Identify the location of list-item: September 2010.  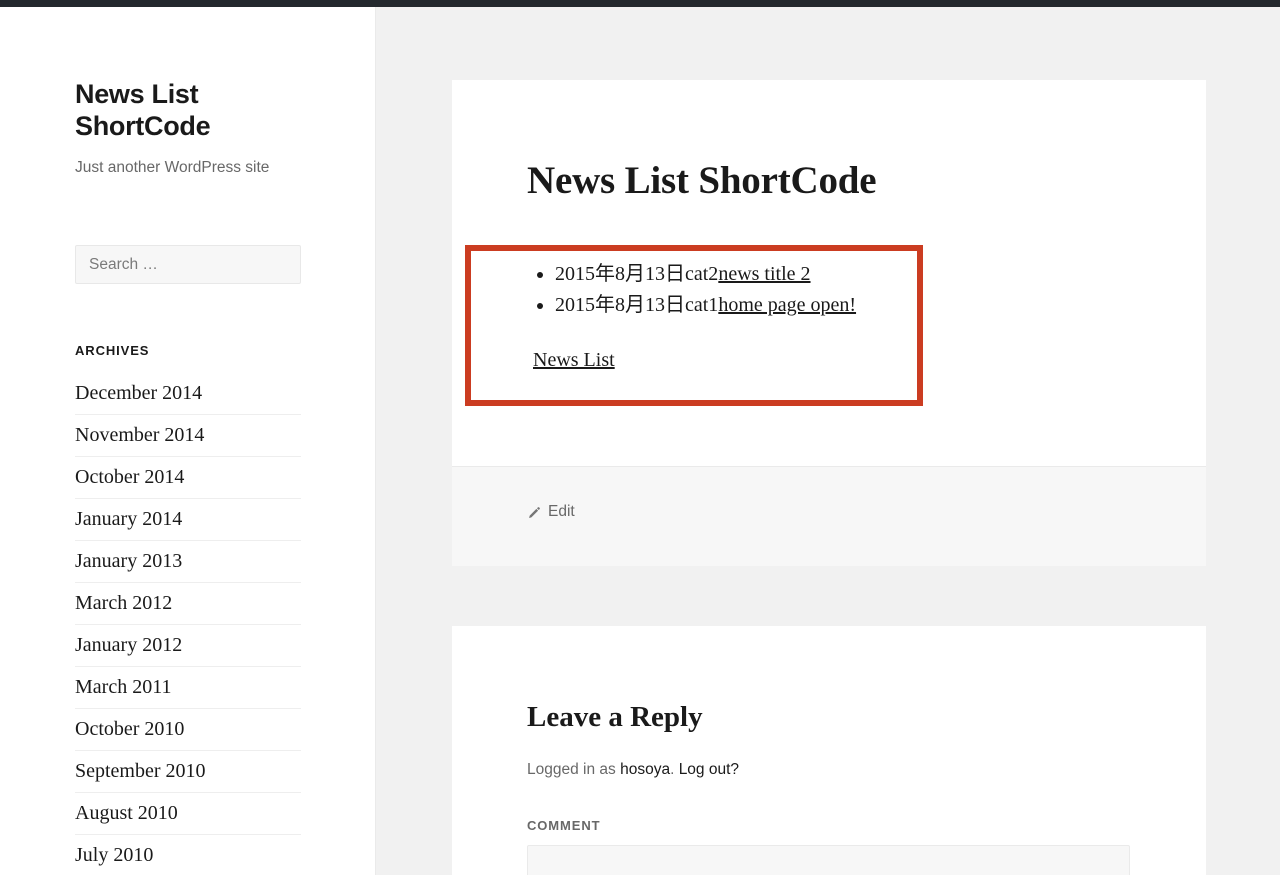
(188, 772).